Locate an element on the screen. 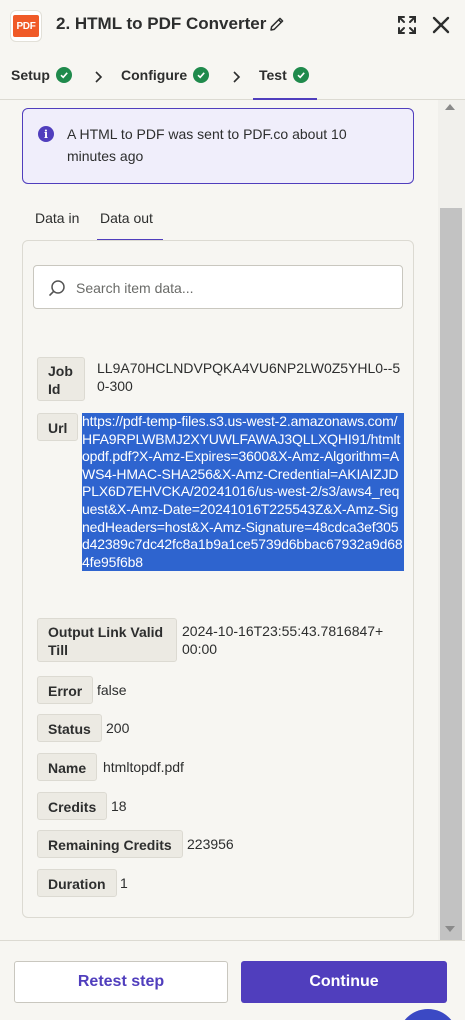 The width and height of the screenshot is (465, 1020). tab-data-in: Data in is located at coordinates (57, 218).